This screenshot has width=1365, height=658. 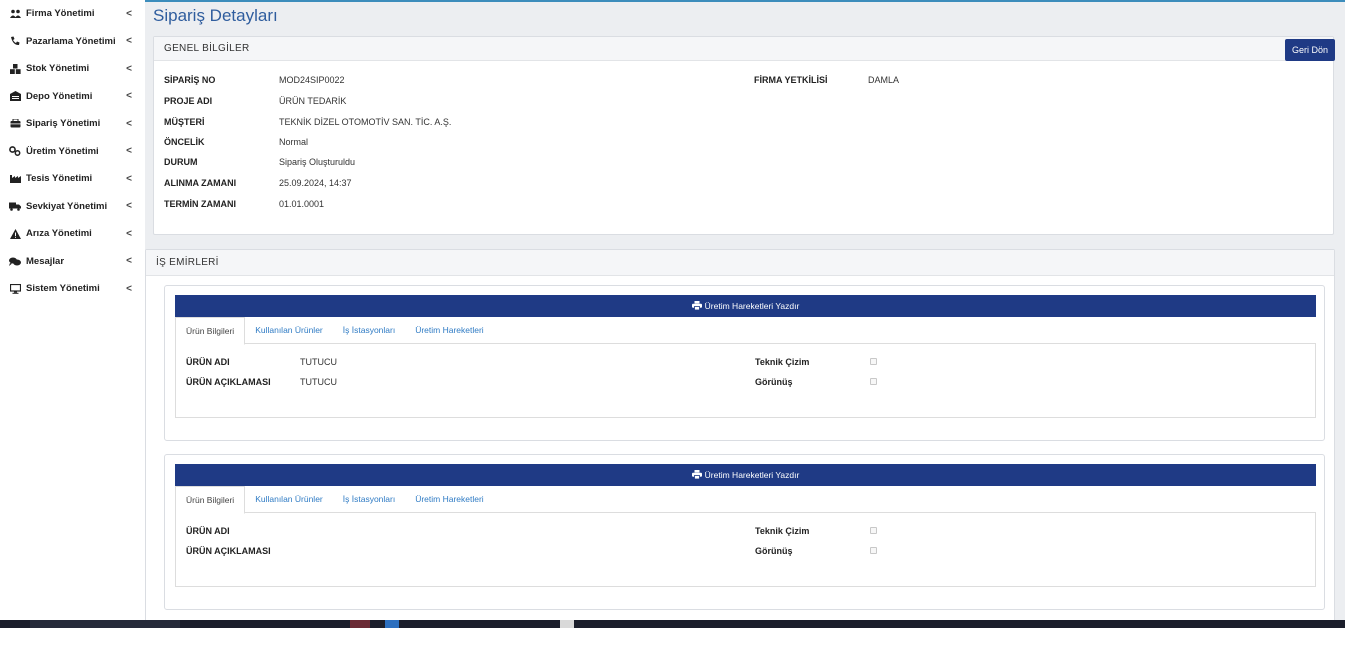 I want to click on sidebar-item-label: Stok Yönetimi, so click(x=58, y=69).